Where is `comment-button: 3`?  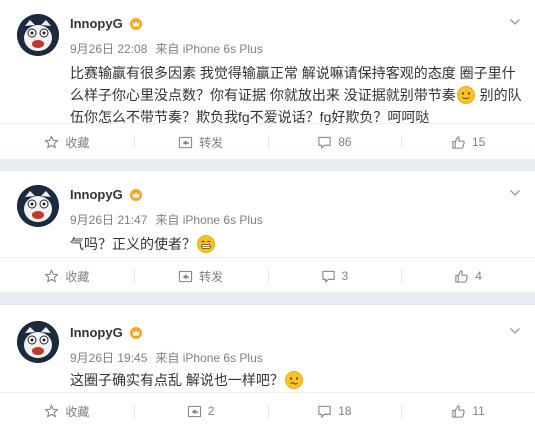 comment-button: 3 is located at coordinates (334, 276).